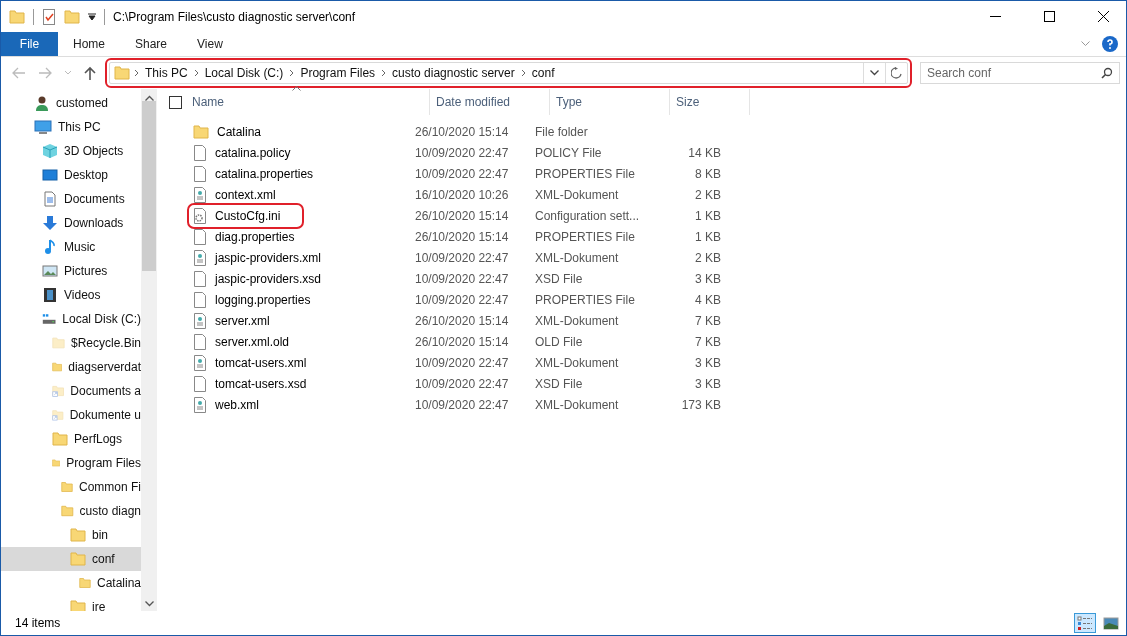 This screenshot has width=1127, height=636. Describe the element at coordinates (71, 127) in the screenshot. I see `nav-tree-item: This PC` at that location.